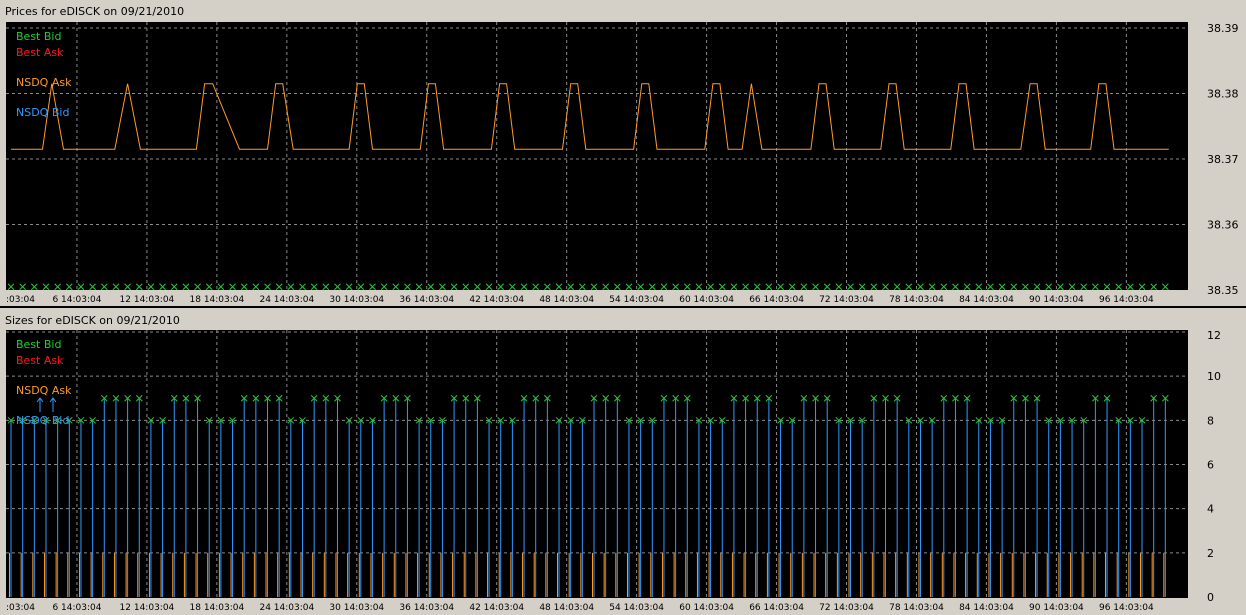 This screenshot has height=615, width=1246. What do you see at coordinates (147, 300) in the screenshot?
I see `prices-x-tick-label: 12 14:03:04` at bounding box center [147, 300].